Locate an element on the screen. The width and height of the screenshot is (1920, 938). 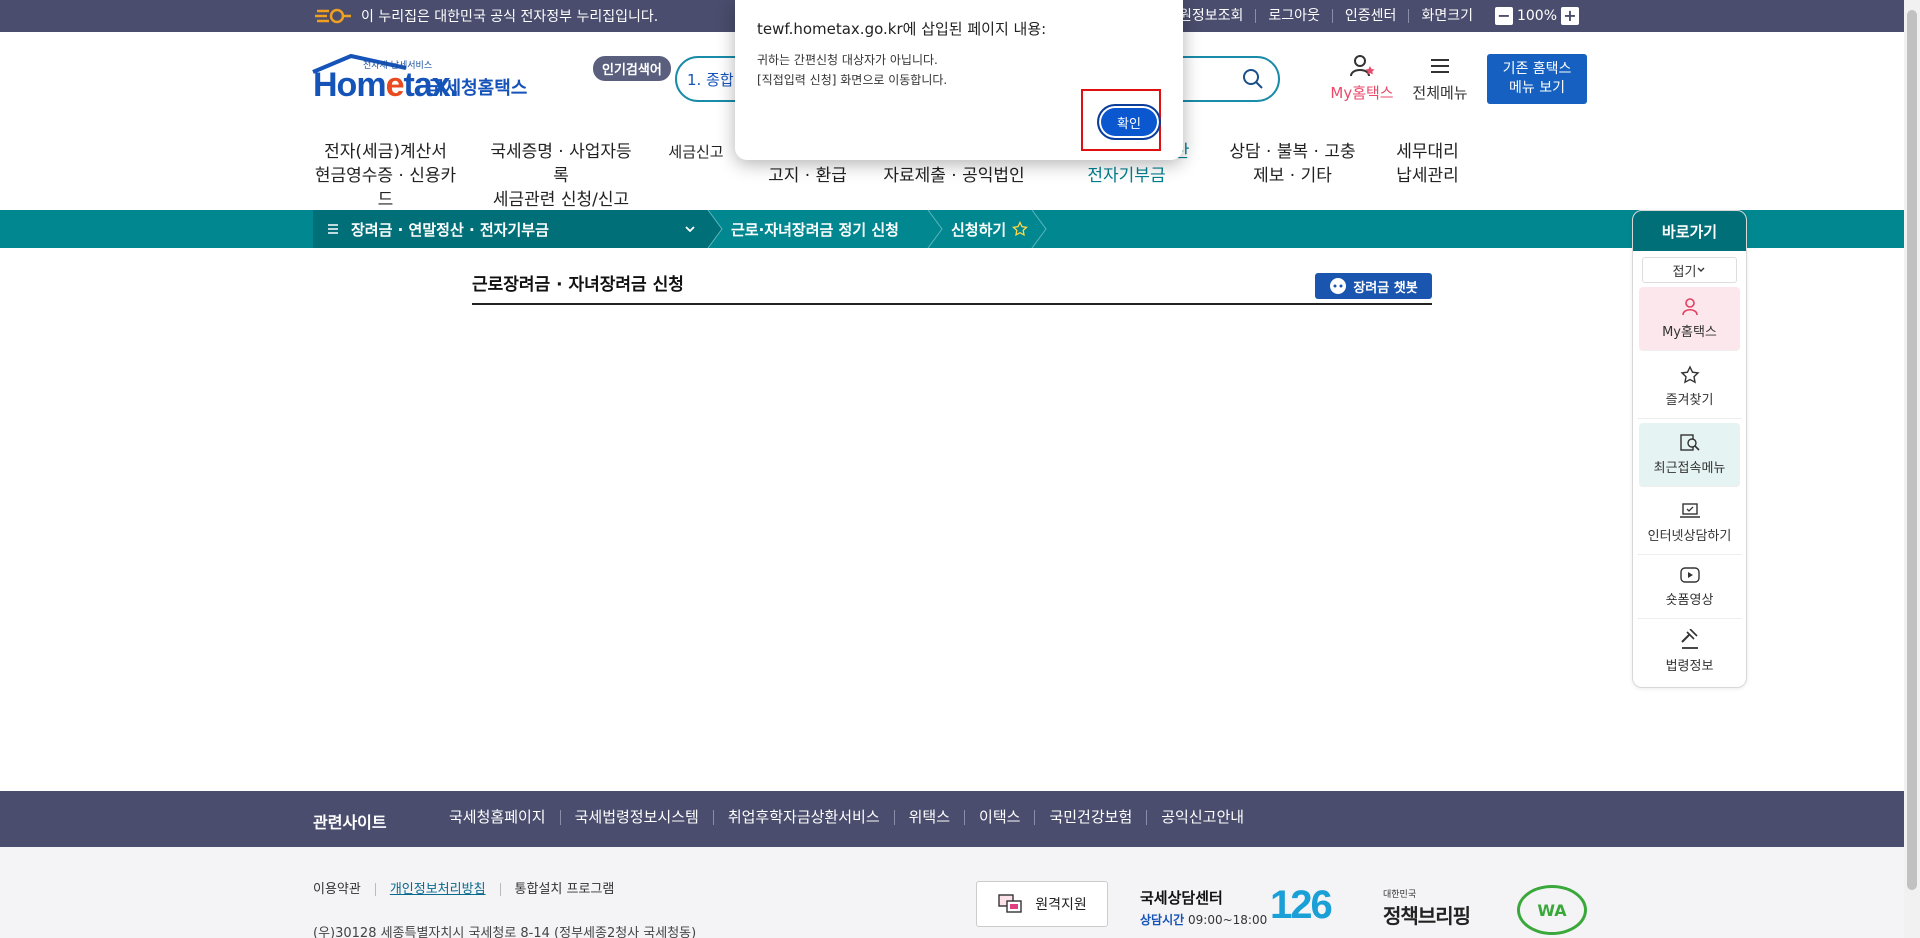
brief-small-text: 대한민국 is located at coordinates (1400, 895).